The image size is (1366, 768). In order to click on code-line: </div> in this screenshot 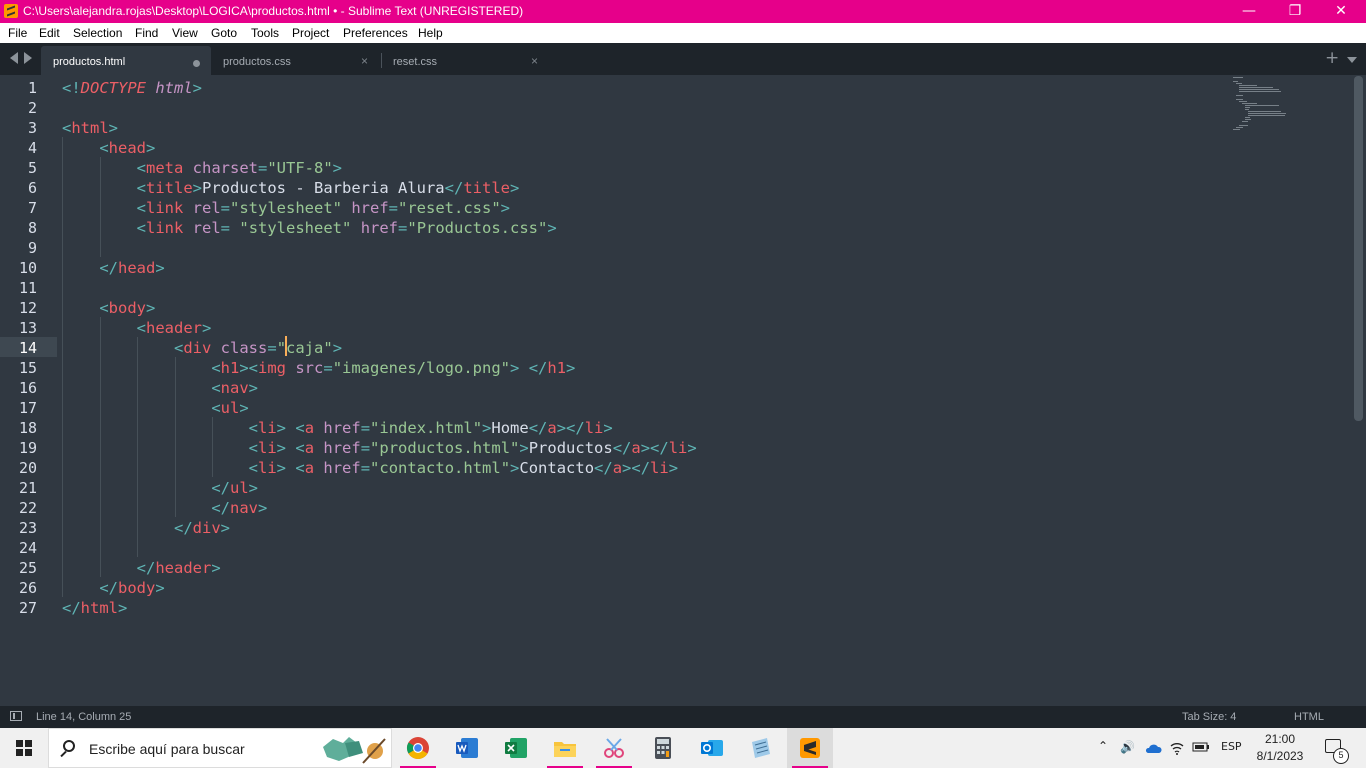, I will do `click(146, 528)`.